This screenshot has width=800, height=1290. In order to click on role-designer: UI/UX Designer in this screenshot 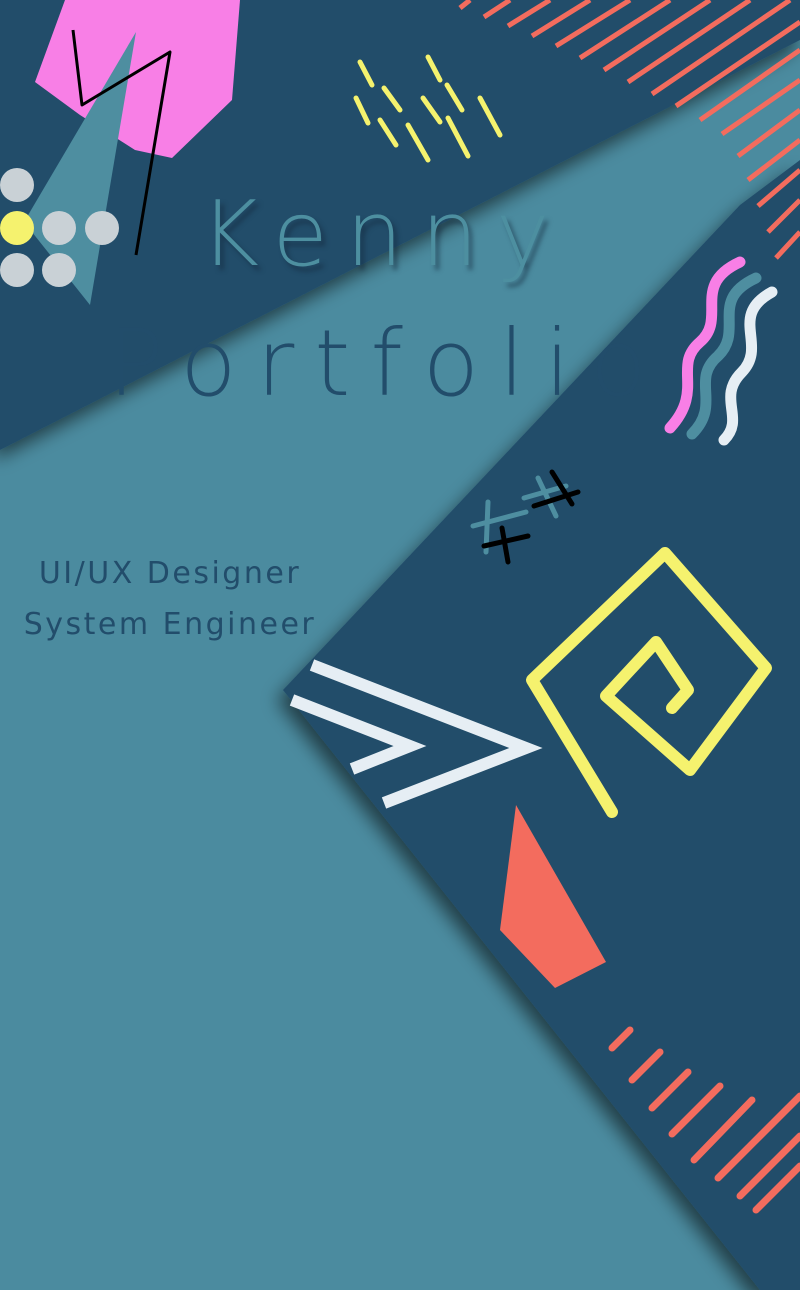, I will do `click(170, 573)`.